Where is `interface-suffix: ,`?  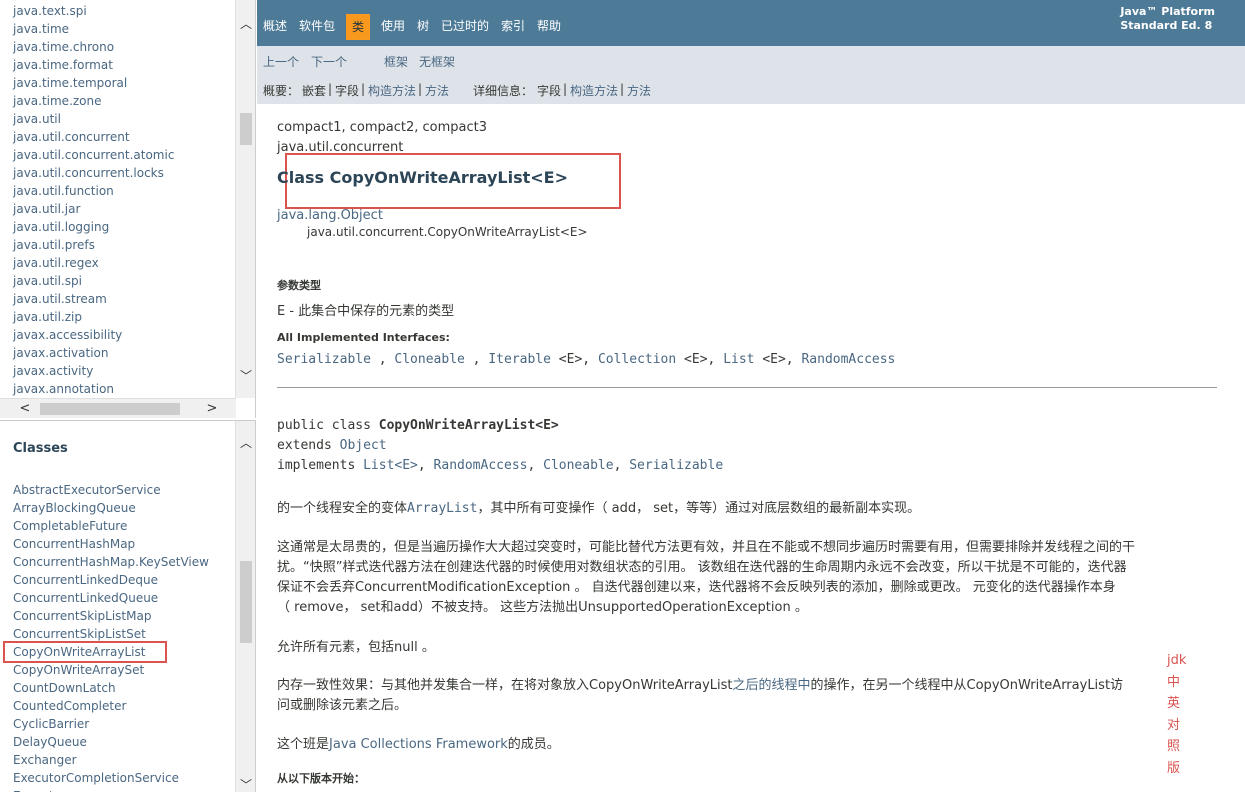
interface-suffix: , is located at coordinates (378, 359).